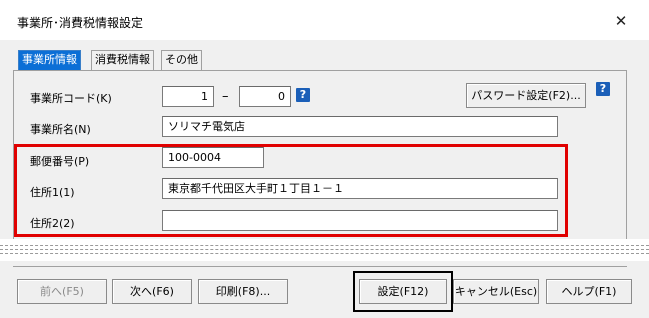 This screenshot has height=318, width=649. Describe the element at coordinates (265, 96) in the screenshot. I see `office-code-input-2: 0` at that location.